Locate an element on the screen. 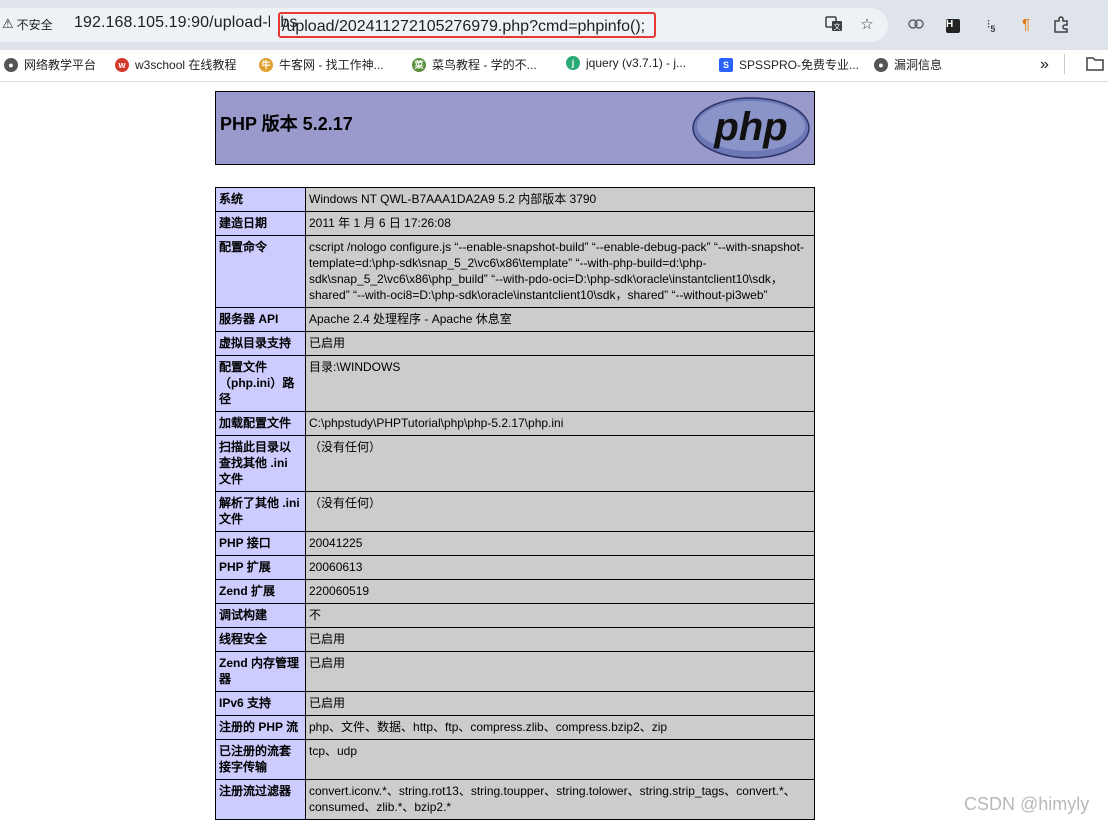 The height and width of the screenshot is (826, 1108). jquery-icon: j is located at coordinates (573, 63).